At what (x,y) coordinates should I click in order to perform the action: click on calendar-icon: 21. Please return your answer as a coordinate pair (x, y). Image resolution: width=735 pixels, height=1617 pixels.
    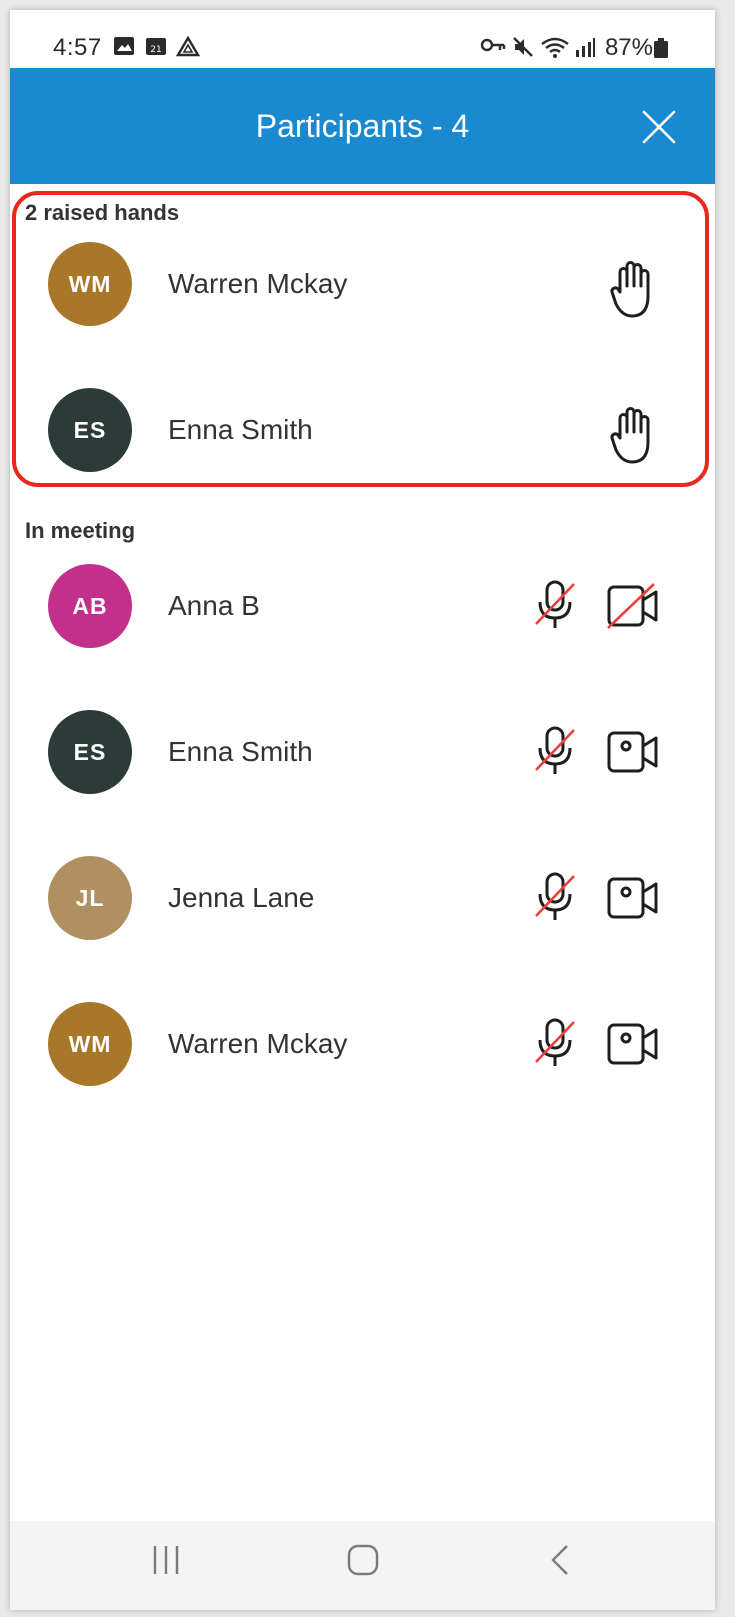
    Looking at the image, I should click on (156, 46).